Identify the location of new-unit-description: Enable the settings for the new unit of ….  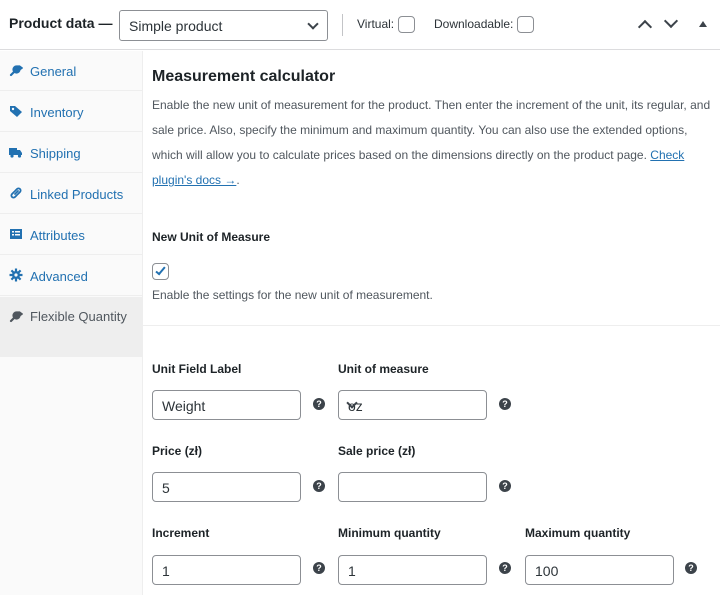
(292, 295).